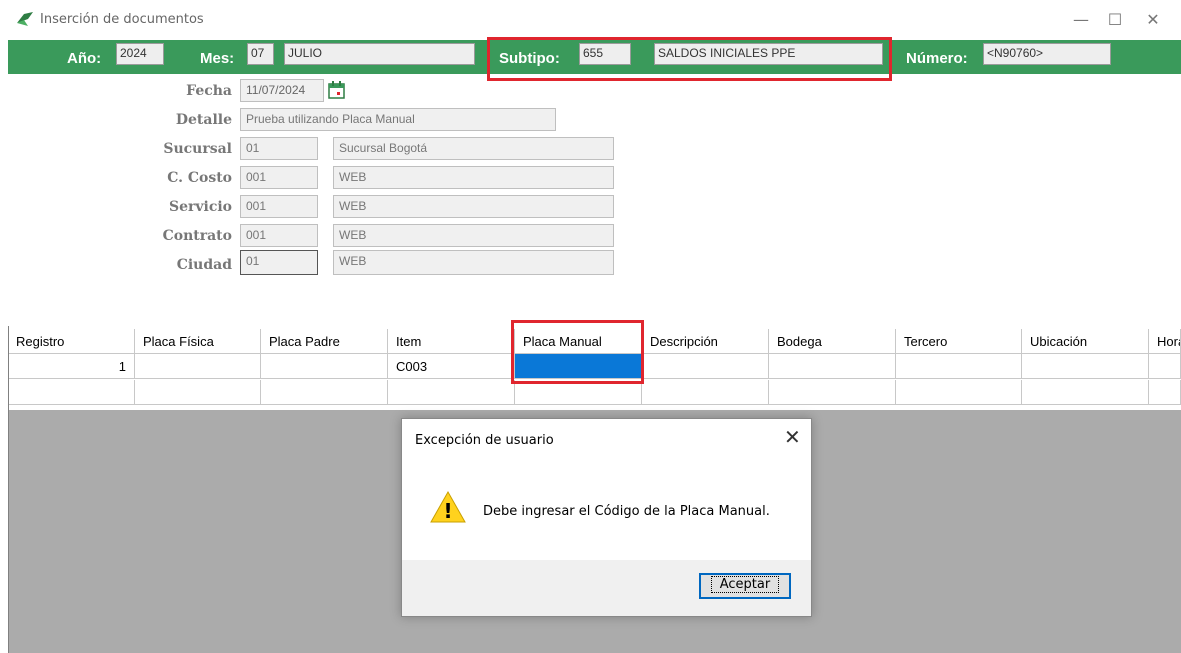 The width and height of the screenshot is (1181, 653). Describe the element at coordinates (832, 341) in the screenshot. I see `column-header: Bodega` at that location.